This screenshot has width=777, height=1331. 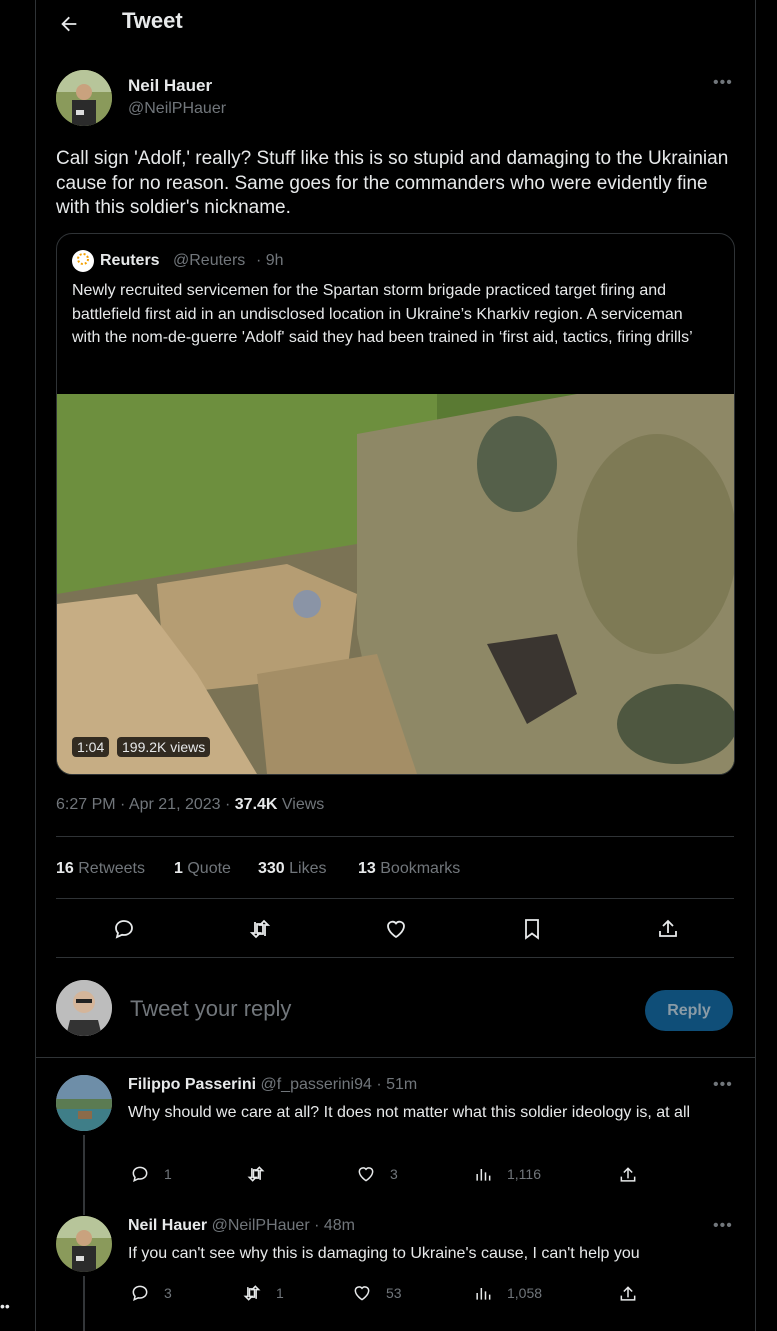 What do you see at coordinates (206, 868) in the screenshot?
I see `quotes-label: Quote` at bounding box center [206, 868].